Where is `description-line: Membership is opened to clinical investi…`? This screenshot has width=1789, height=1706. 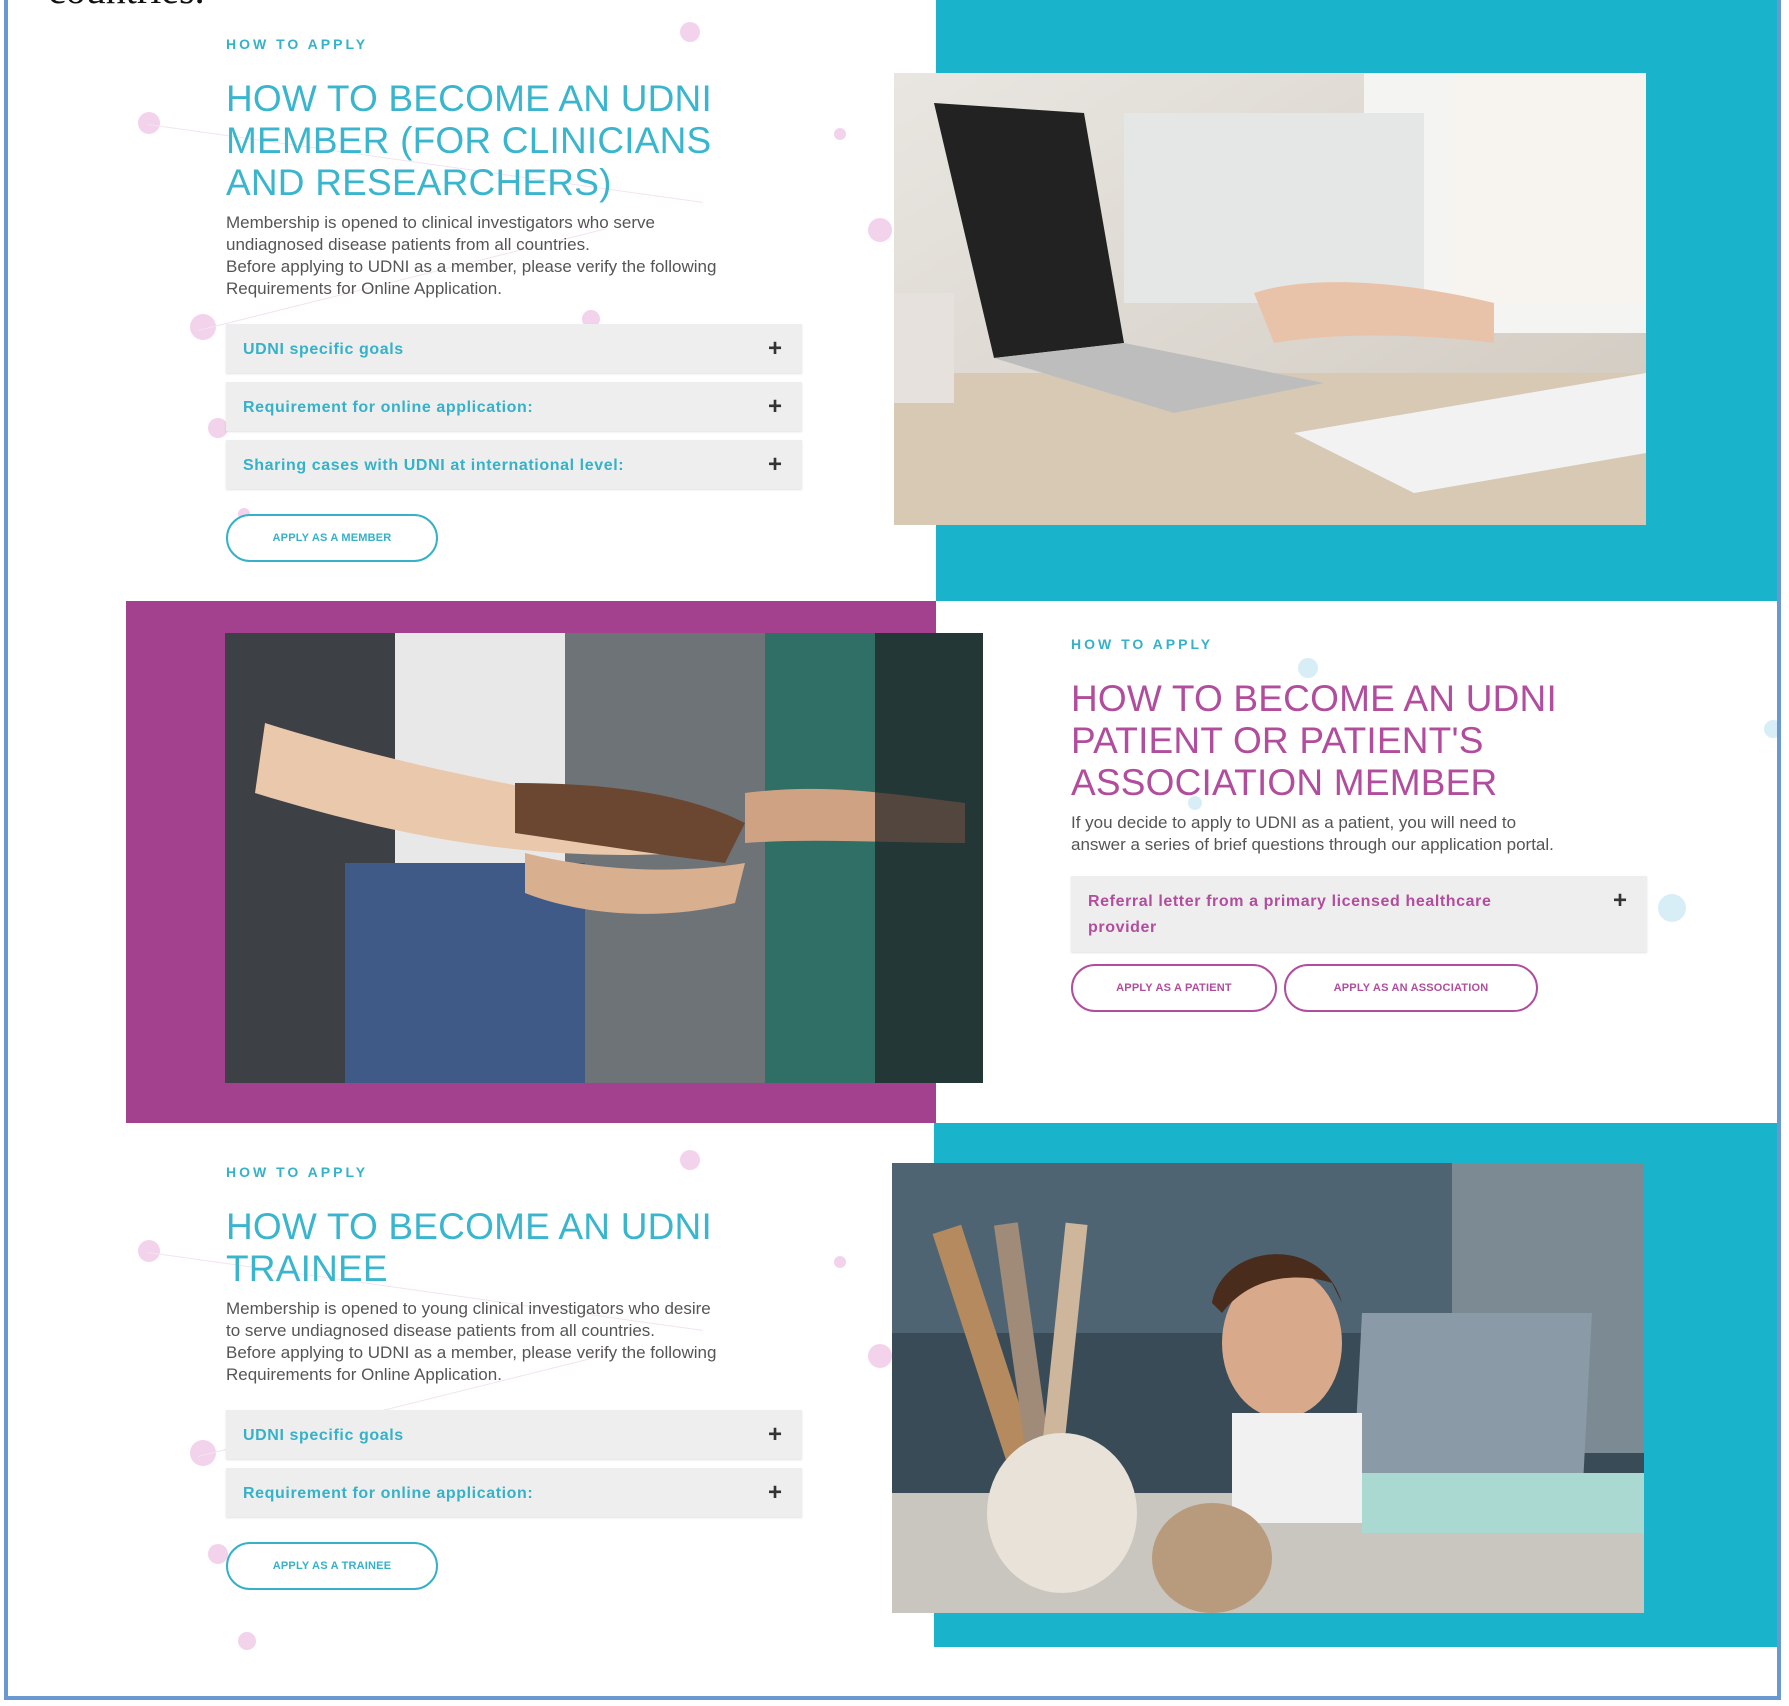
description-line: Membership is opened to clinical investi… is located at coordinates (440, 222).